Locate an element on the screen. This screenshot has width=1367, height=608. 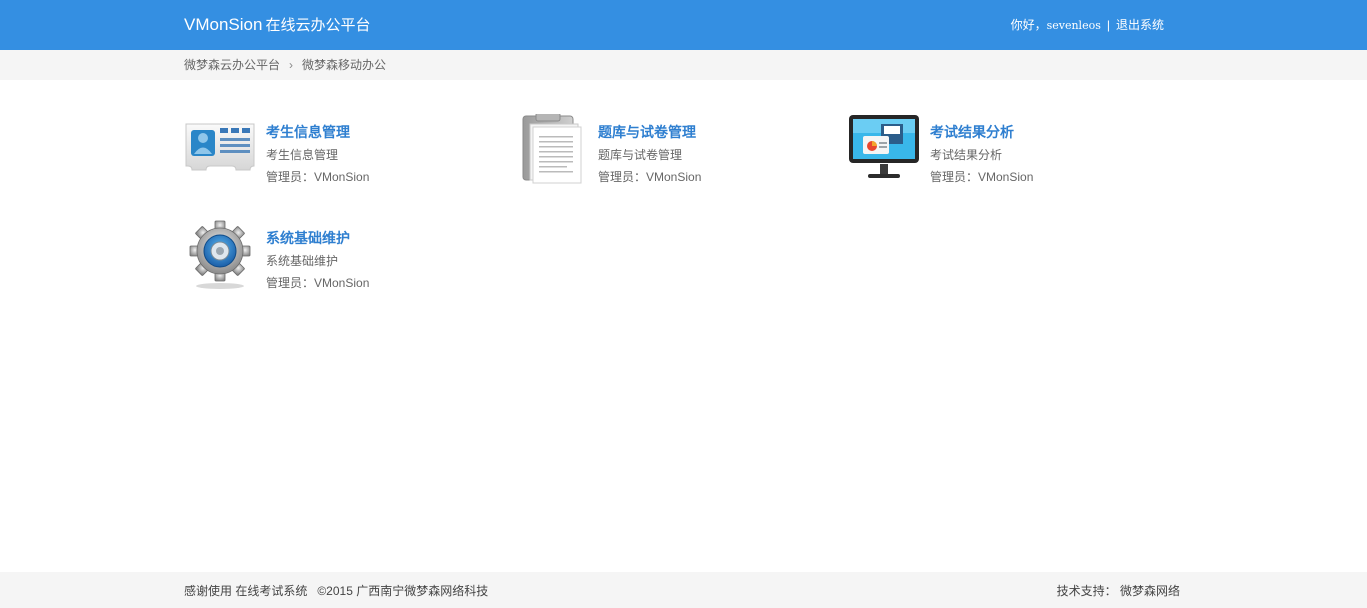
app-tile-system-maintenance: 系统基础维护 系统基础维护 管理员：VMonSion is located at coordinates (334, 260).